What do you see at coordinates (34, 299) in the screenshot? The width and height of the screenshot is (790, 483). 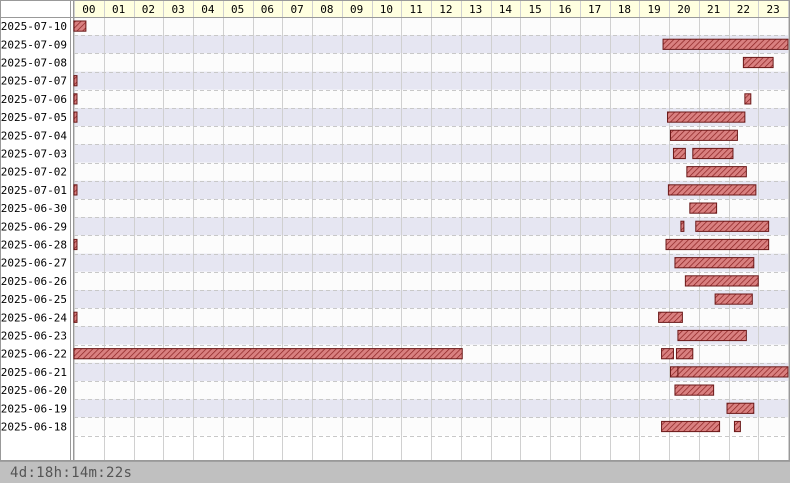 I see `date-label: 2025-06-25` at bounding box center [34, 299].